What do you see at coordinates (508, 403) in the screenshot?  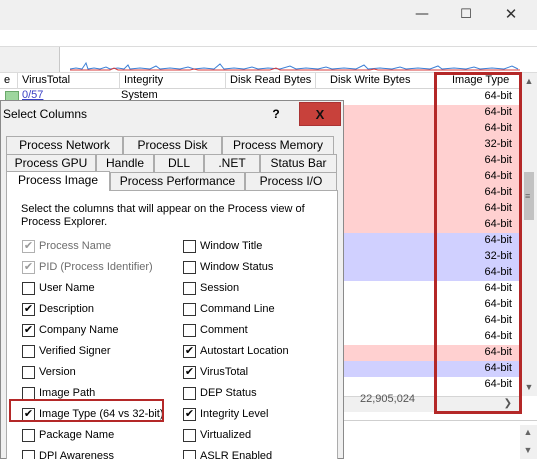 I see `scroll-right-arrow-icon: ❯` at bounding box center [508, 403].